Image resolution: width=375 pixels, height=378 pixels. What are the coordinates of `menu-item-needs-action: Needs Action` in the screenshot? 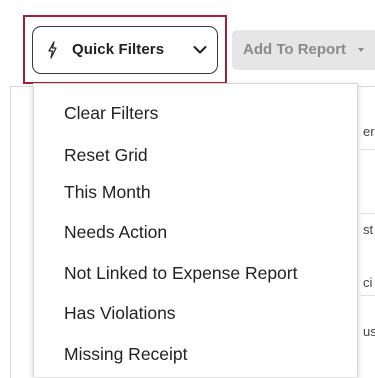 It's located at (115, 232).